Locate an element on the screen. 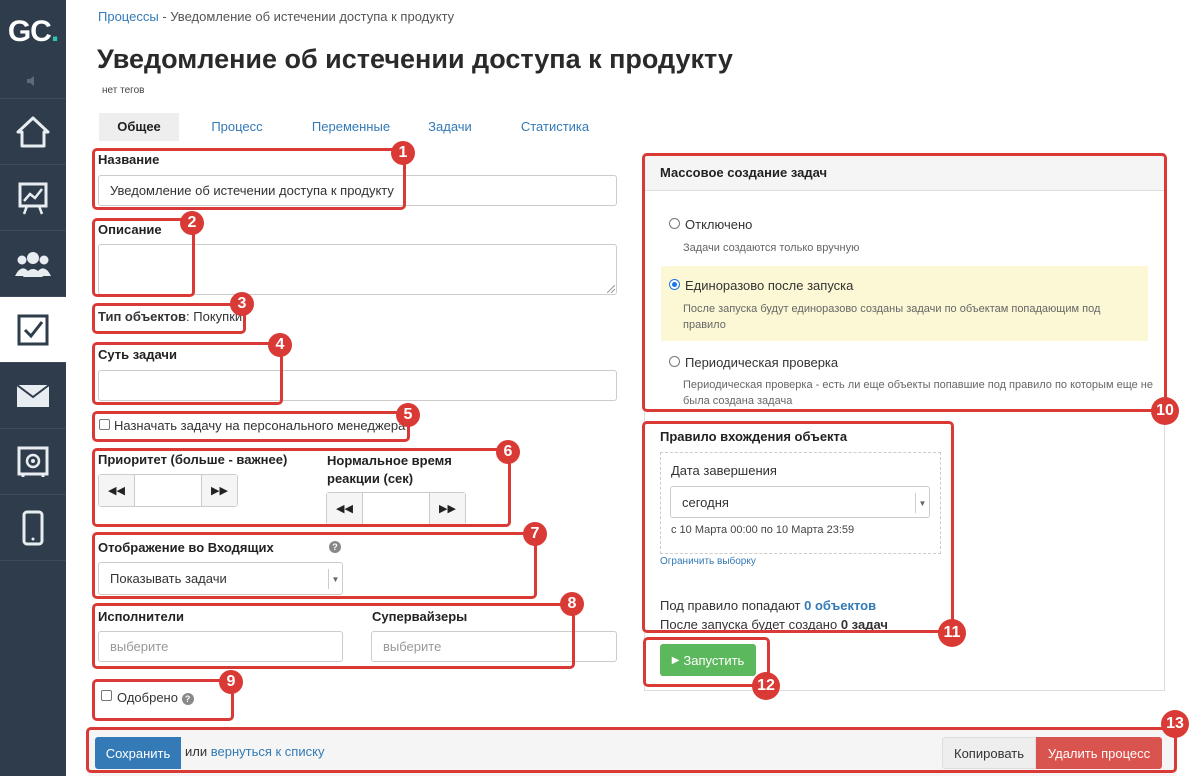 Image resolution: width=1199 pixels, height=776 pixels. option-once-label: Единоразово после запуска is located at coordinates (769, 285).